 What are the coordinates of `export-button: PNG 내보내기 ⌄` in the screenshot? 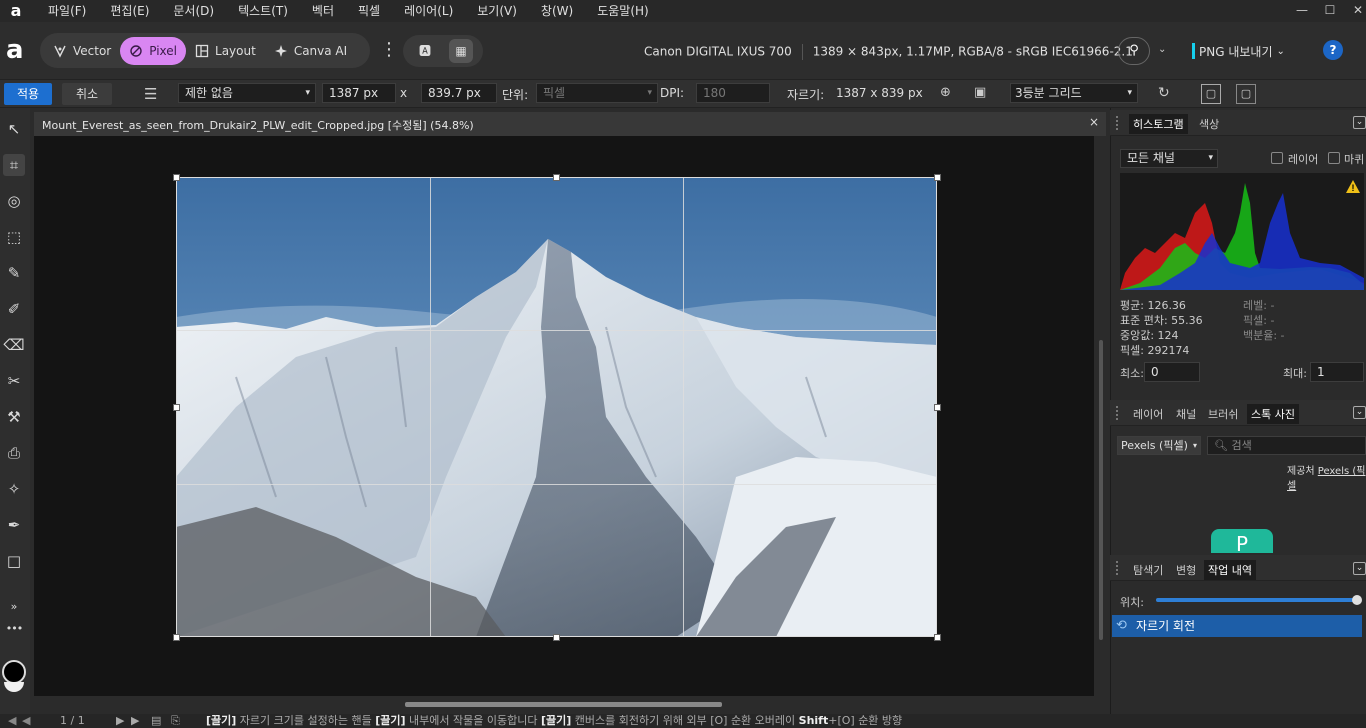 It's located at (1238, 51).